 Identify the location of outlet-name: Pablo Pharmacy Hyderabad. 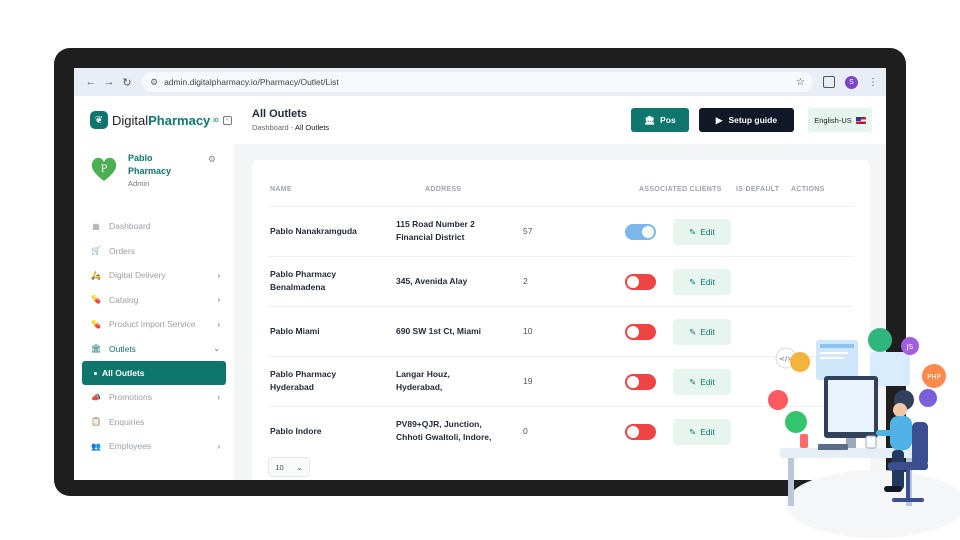
(303, 380).